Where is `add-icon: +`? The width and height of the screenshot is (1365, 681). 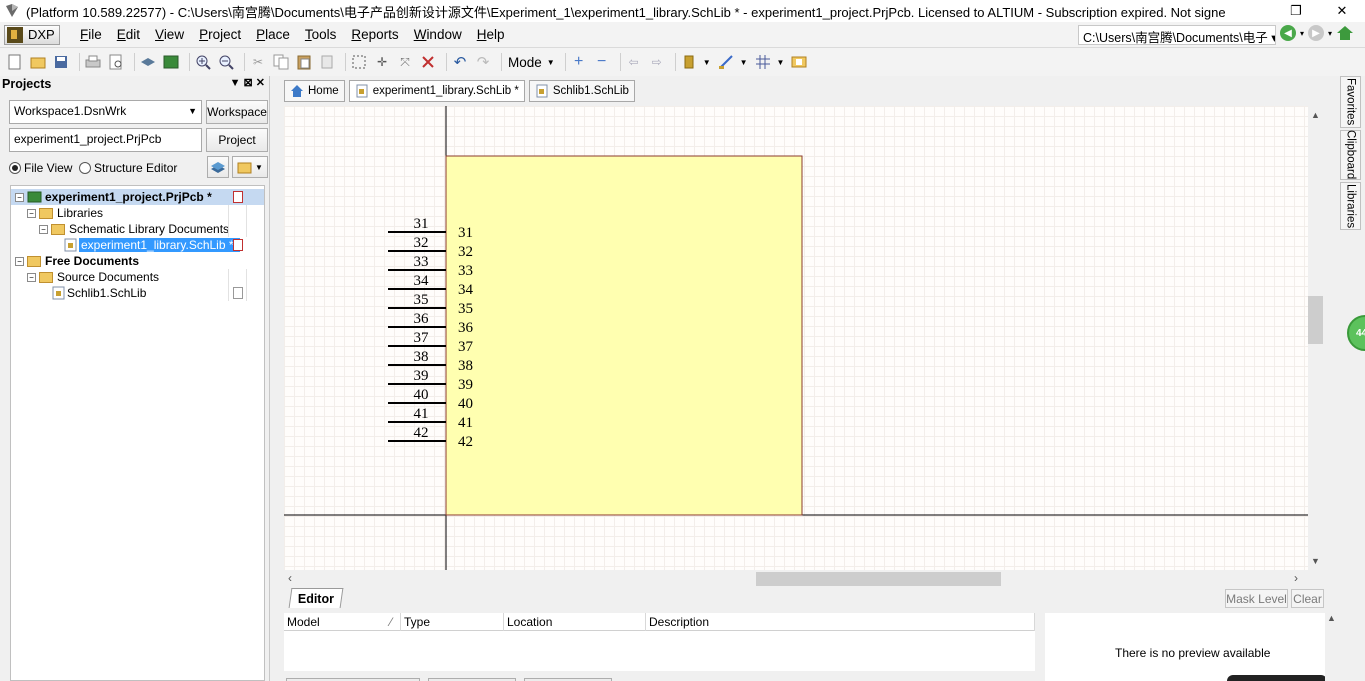 add-icon: + is located at coordinates (579, 62).